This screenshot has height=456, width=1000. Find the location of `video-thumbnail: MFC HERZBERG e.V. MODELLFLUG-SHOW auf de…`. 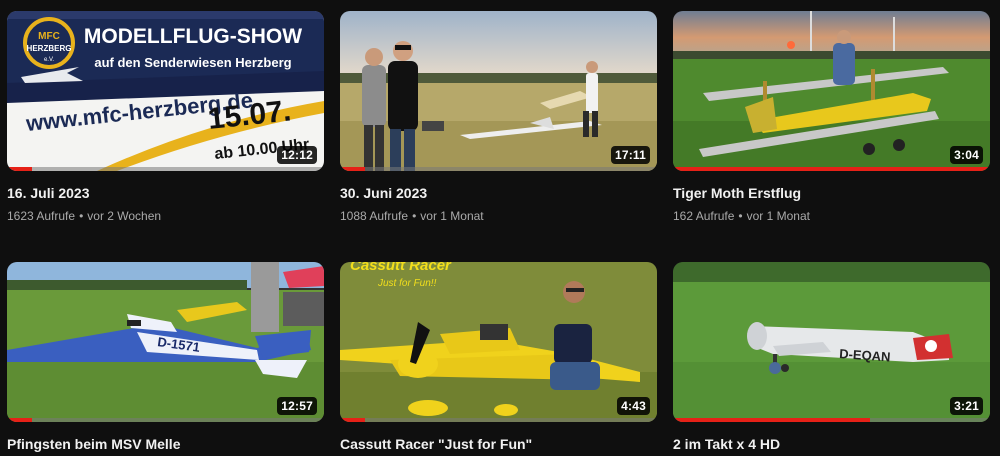

video-thumbnail: MFC HERZBERG e.V. MODELLFLUG-SHOW auf de… is located at coordinates (165, 91).